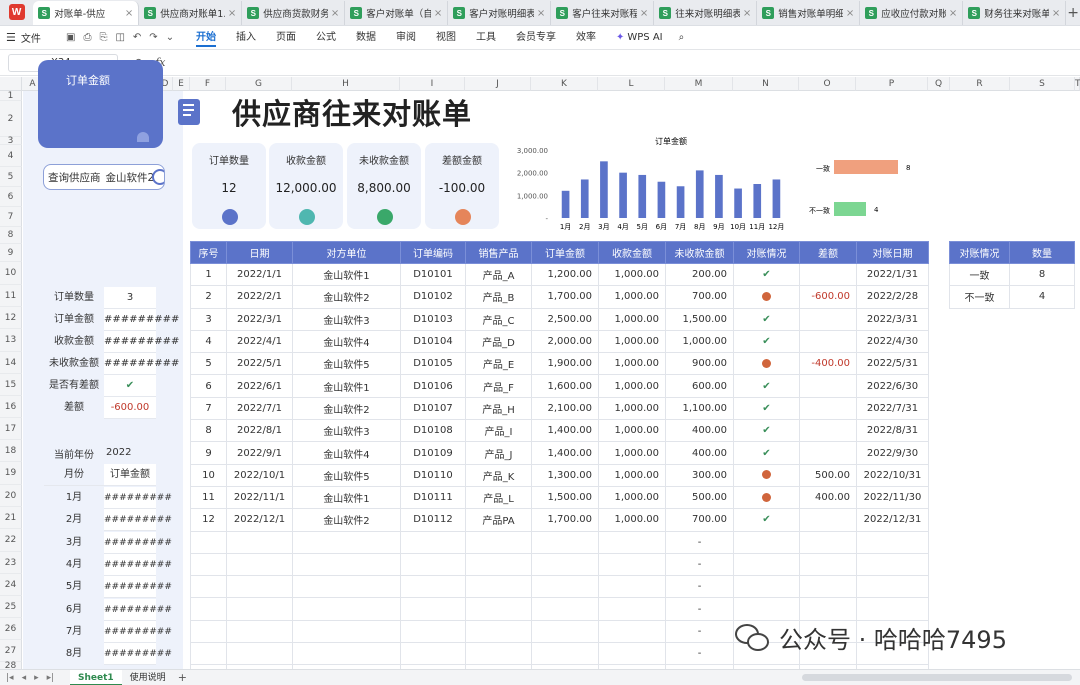  Describe the element at coordinates (433, 364) in the screenshot. I see `table-cell: D10105` at that location.